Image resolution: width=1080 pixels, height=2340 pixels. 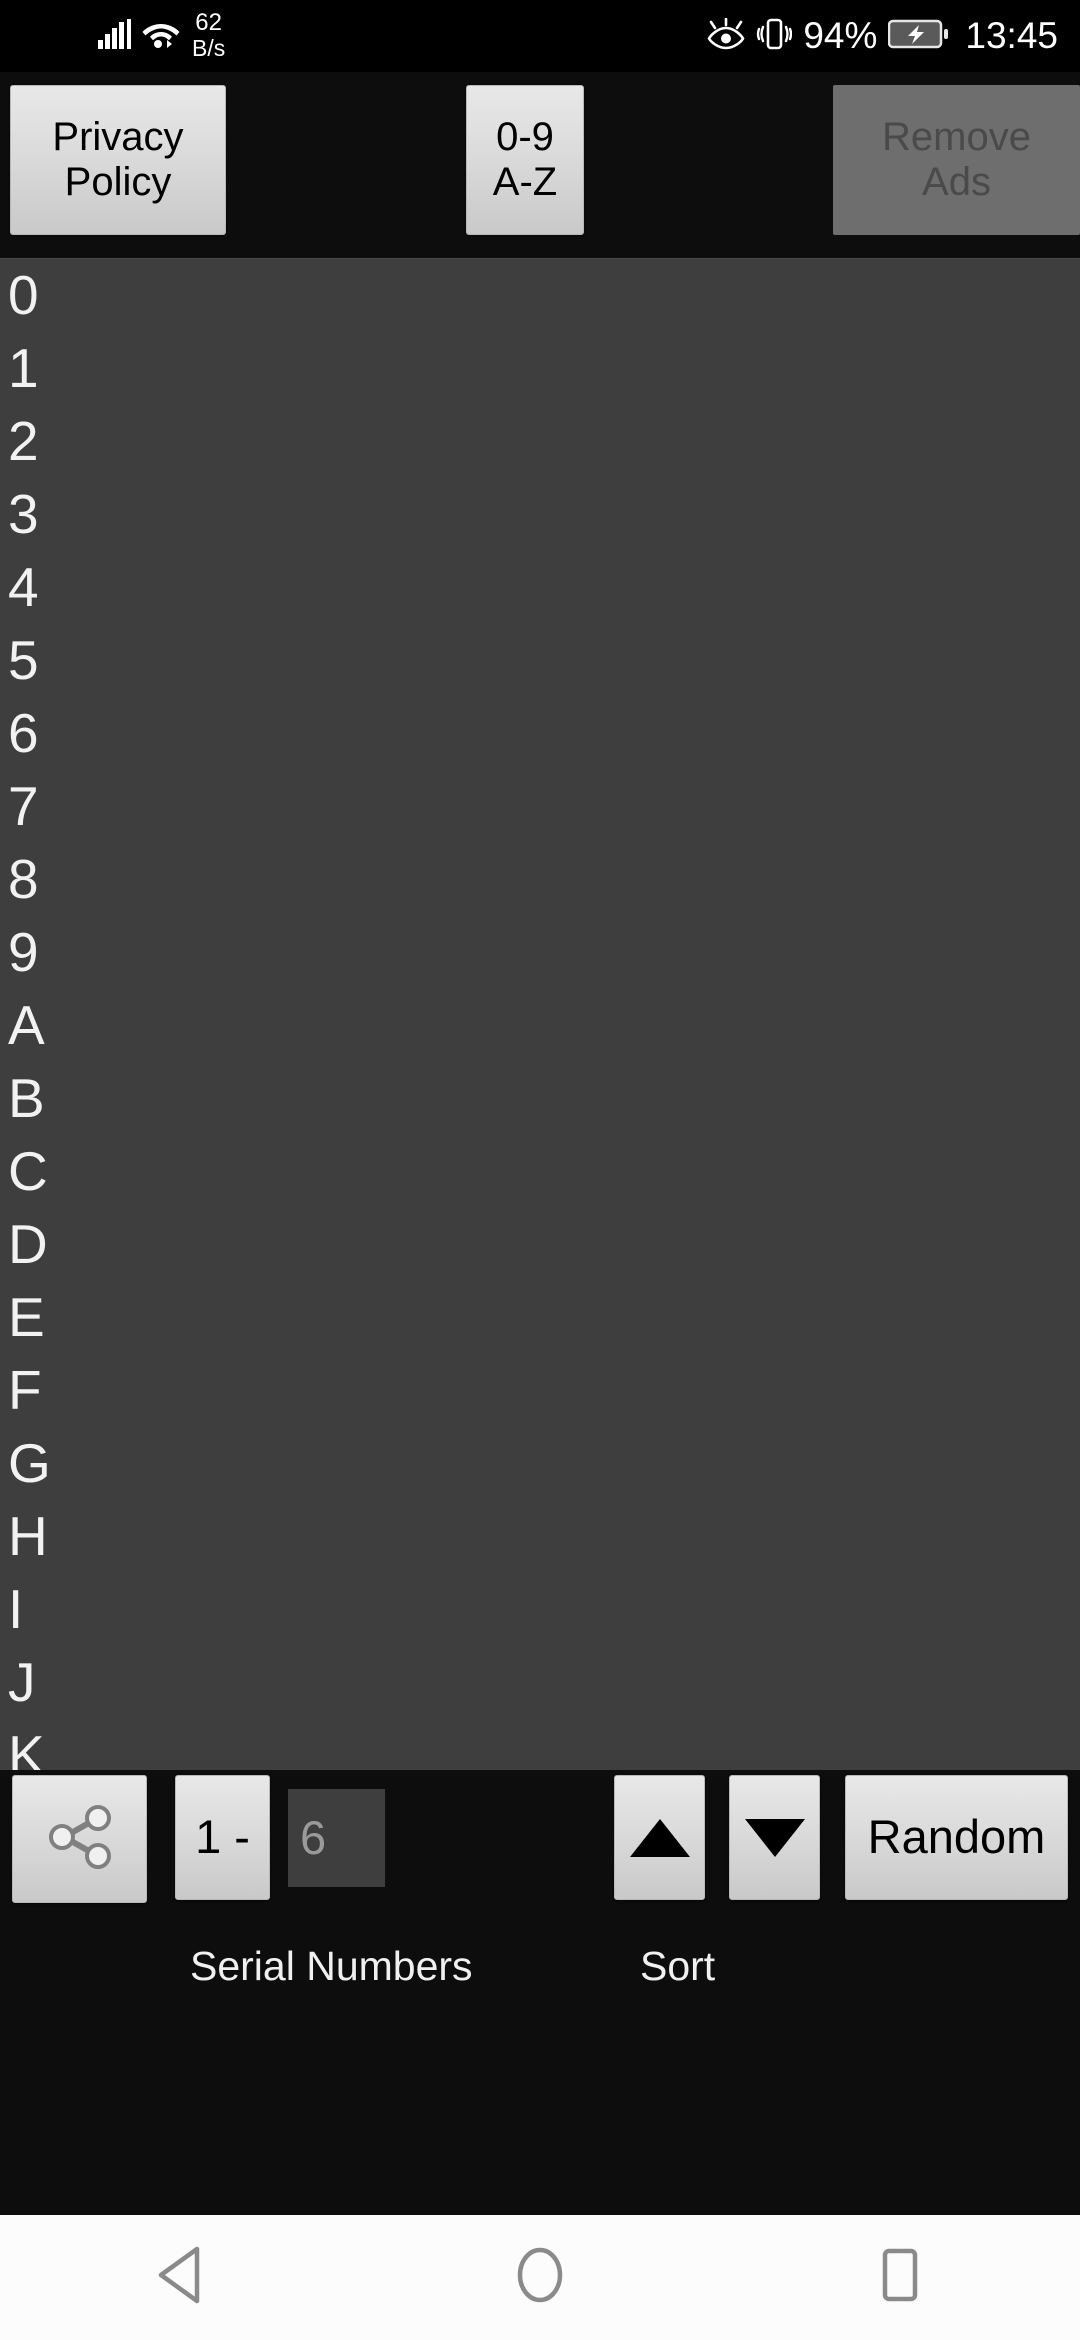 I want to click on nav-recents-button, so click(x=900, y=2277).